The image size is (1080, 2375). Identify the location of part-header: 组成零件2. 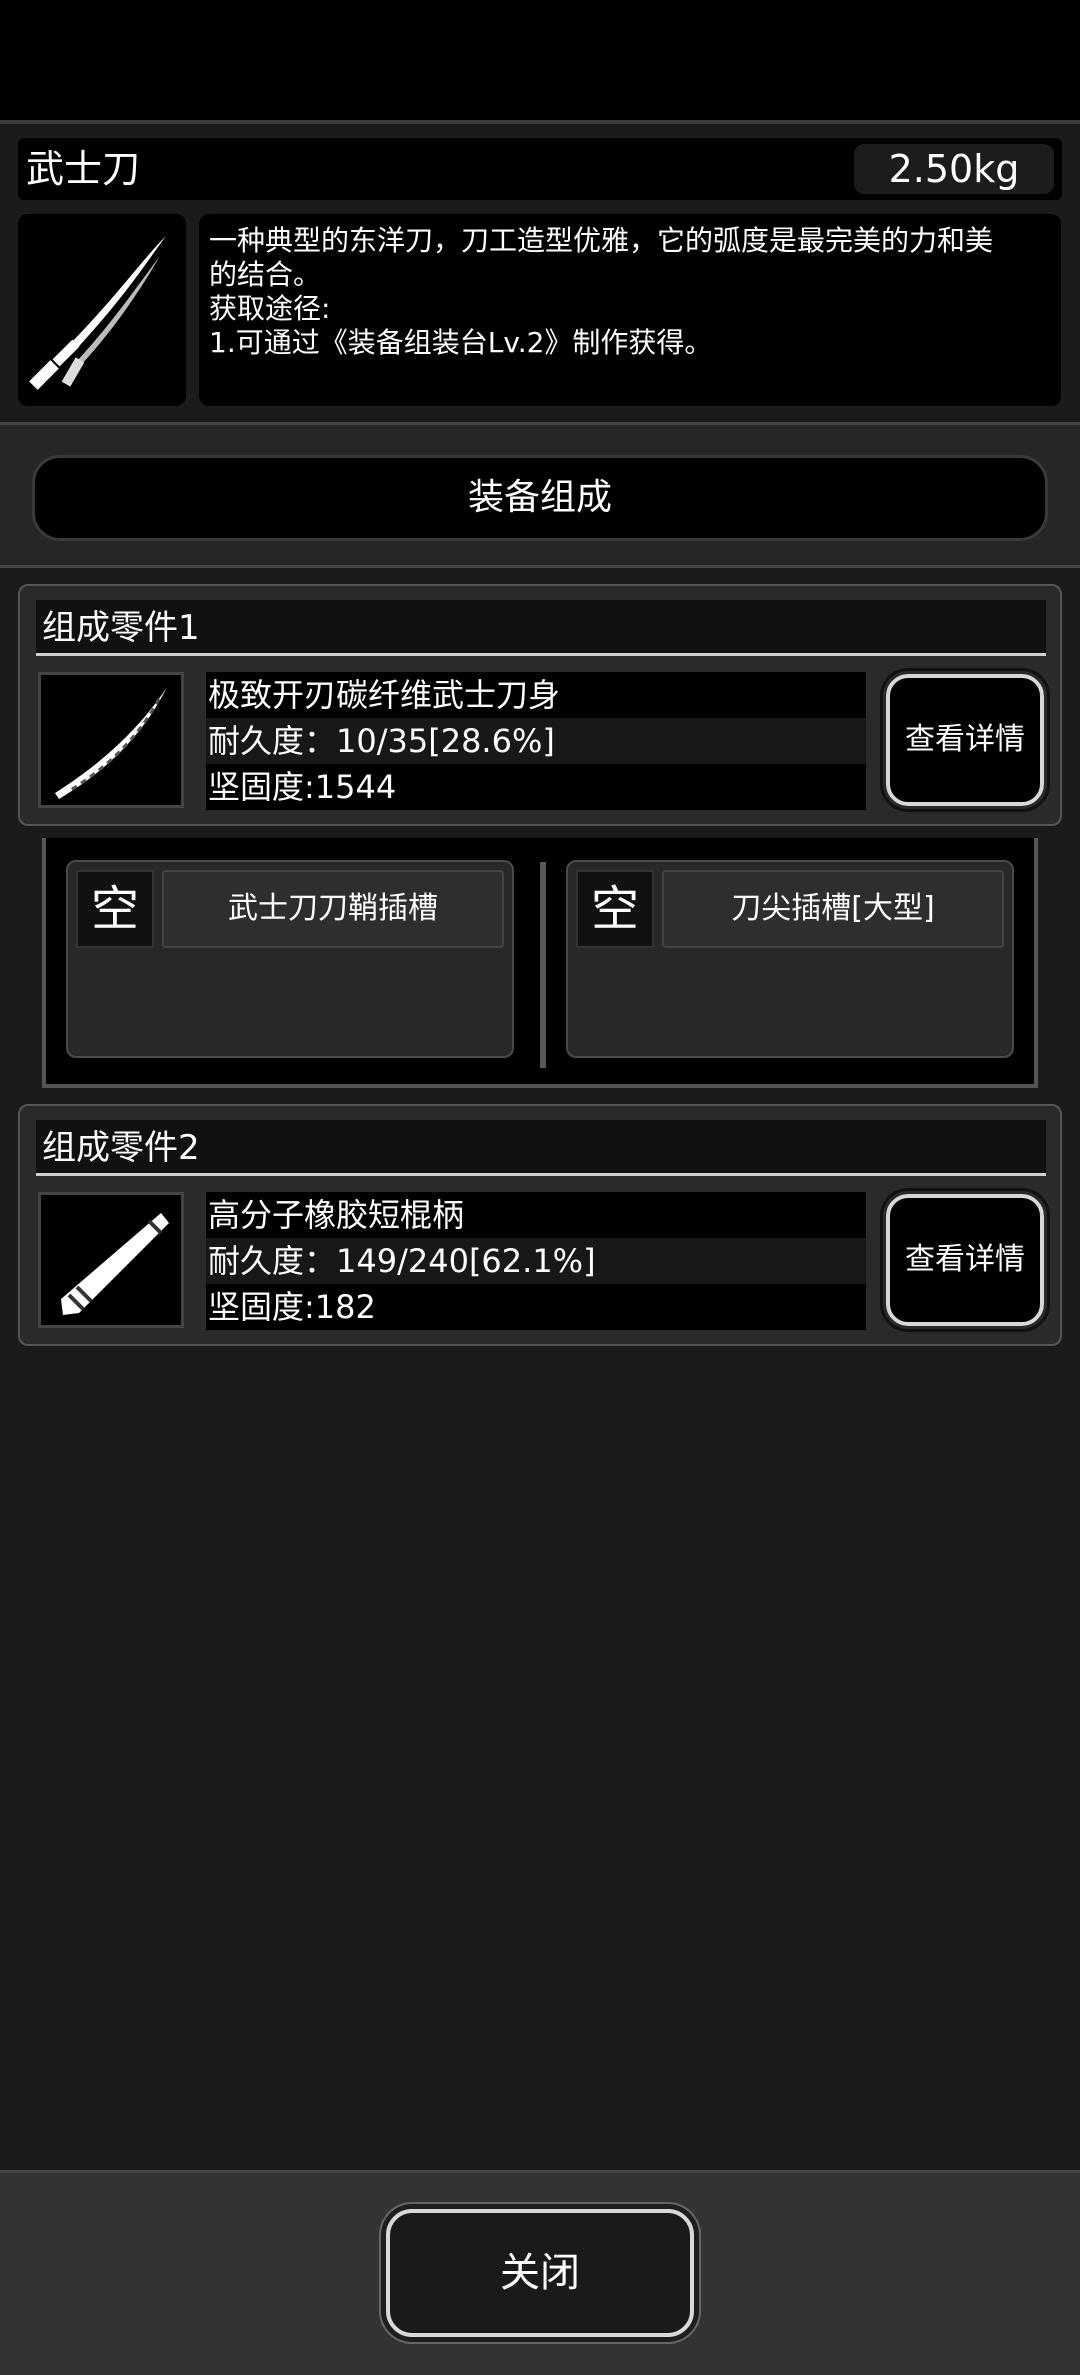
(541, 1148).